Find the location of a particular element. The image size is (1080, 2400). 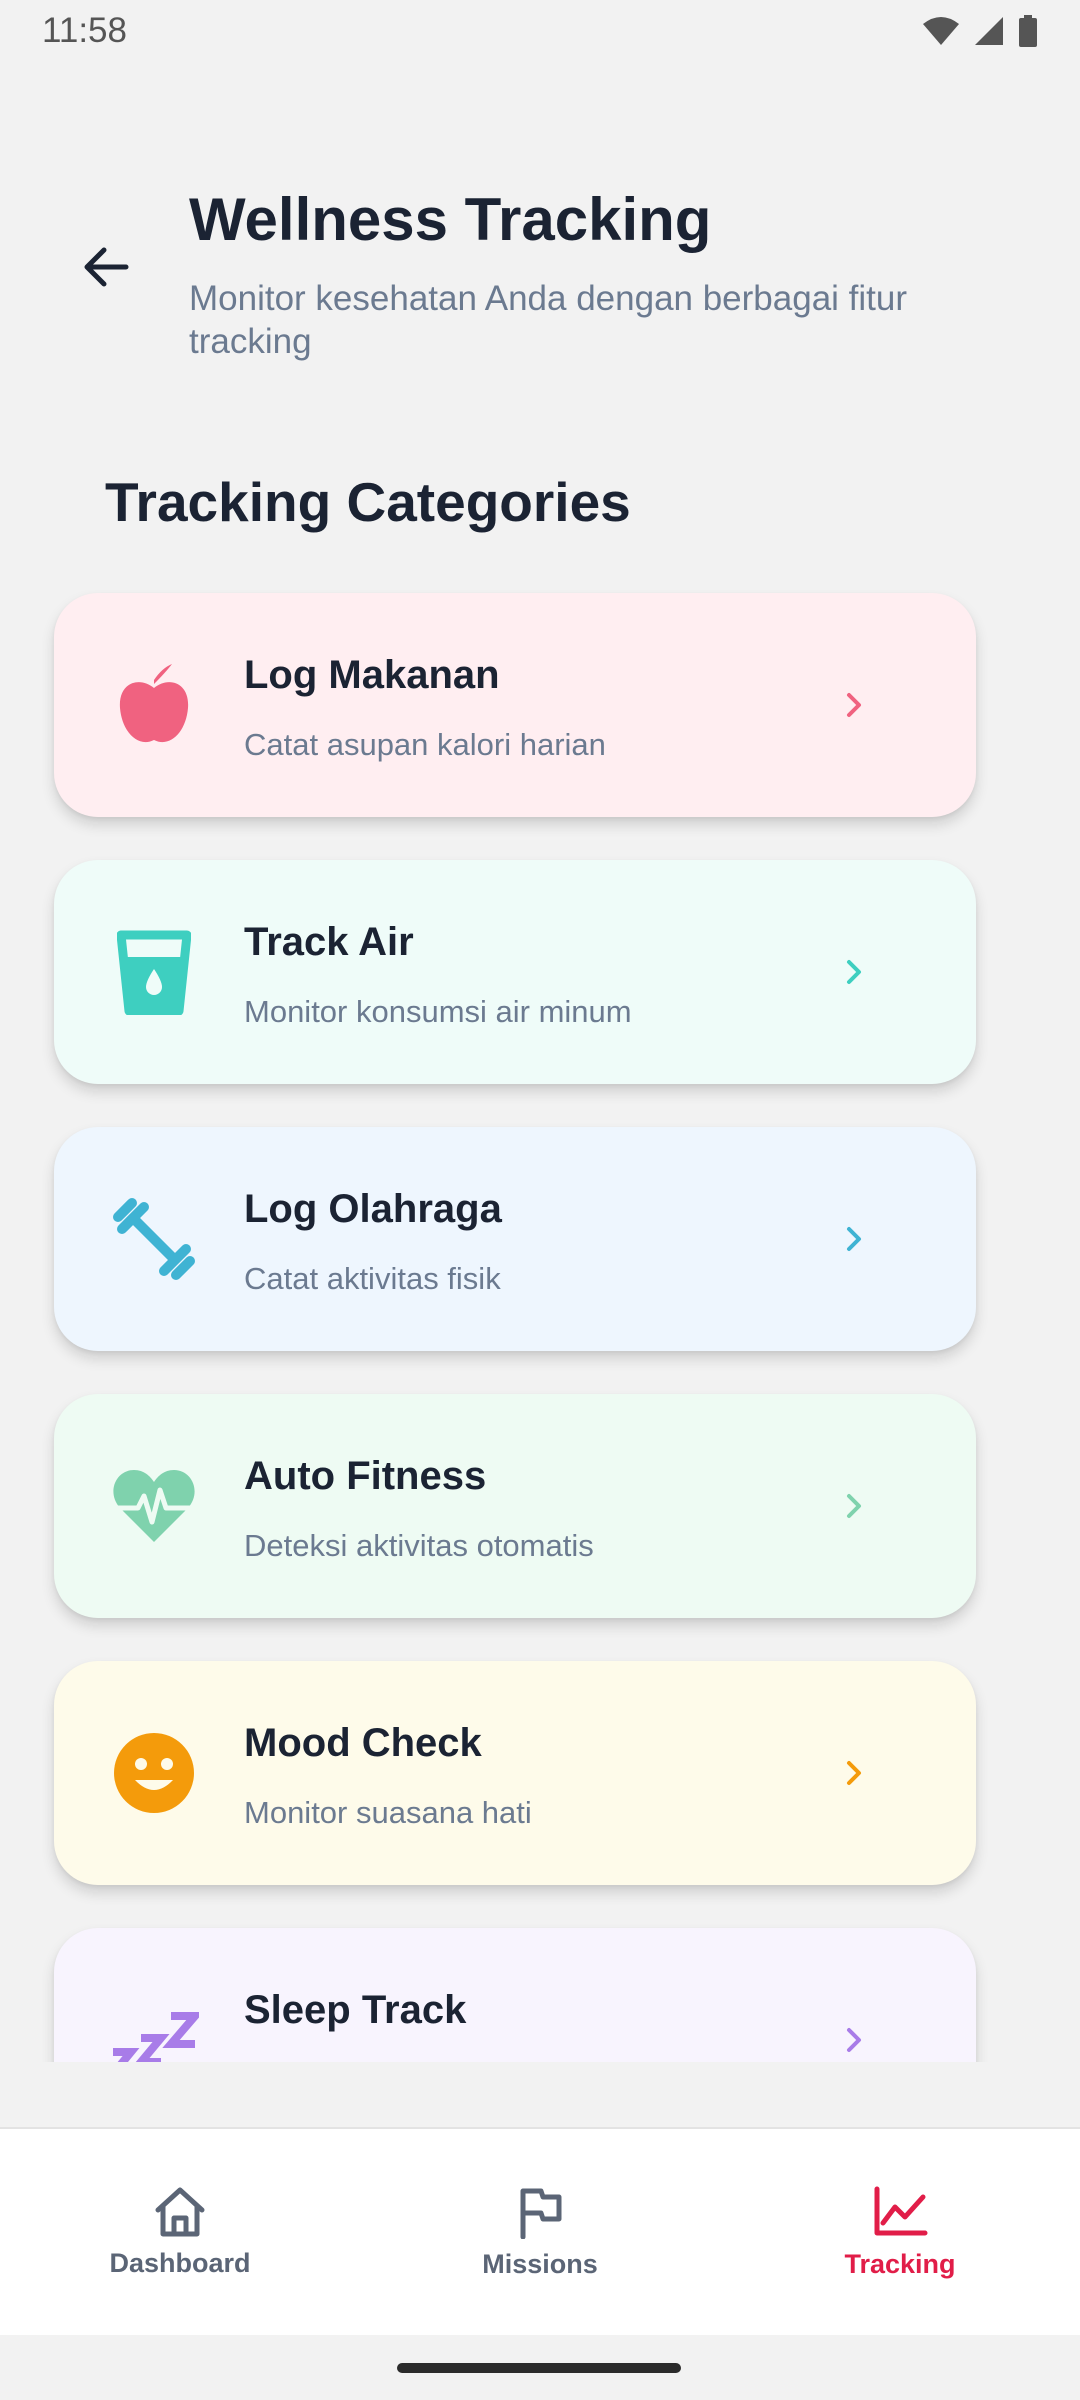

card-track-air: Track Air Monitor konsumsi air minum is located at coordinates (515, 972).